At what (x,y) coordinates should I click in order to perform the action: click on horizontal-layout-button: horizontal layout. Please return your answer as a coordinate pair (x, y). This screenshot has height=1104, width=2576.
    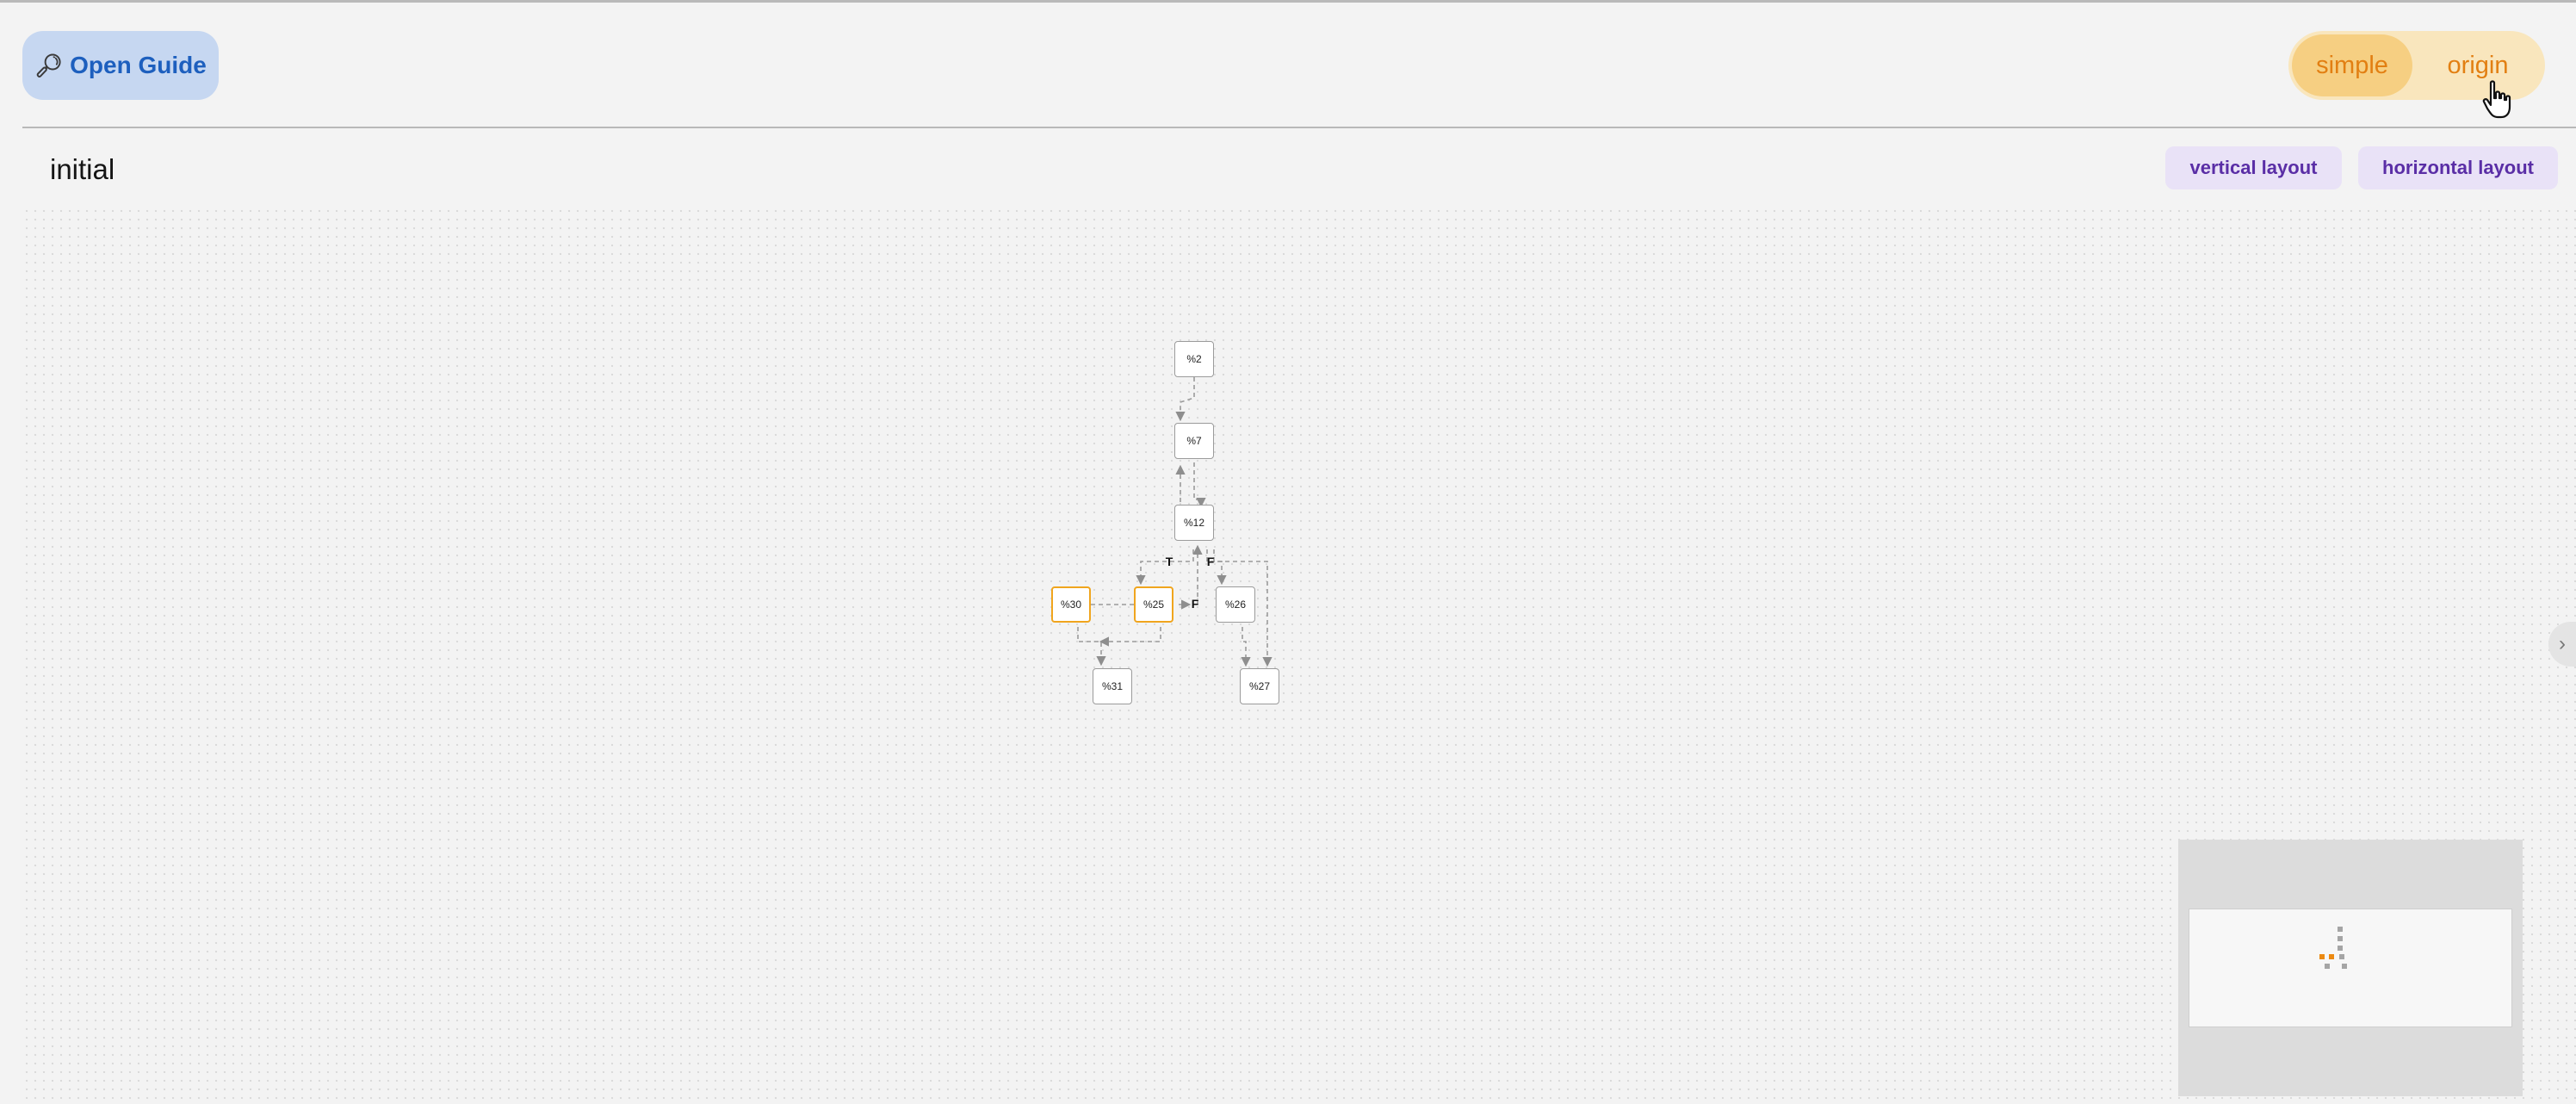
    Looking at the image, I should click on (2458, 167).